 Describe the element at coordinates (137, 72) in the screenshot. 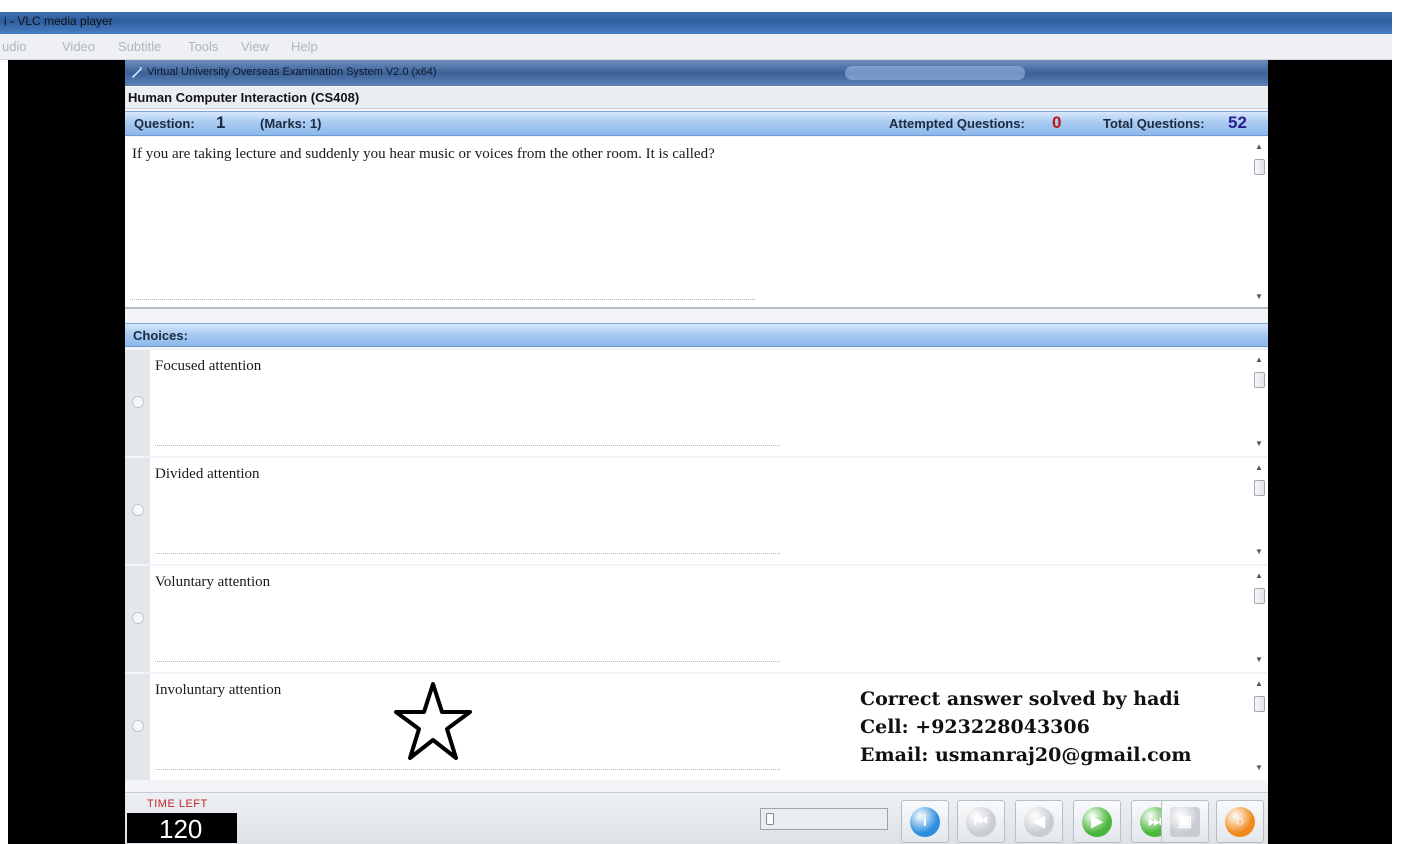

I see `app-logo-icon` at that location.